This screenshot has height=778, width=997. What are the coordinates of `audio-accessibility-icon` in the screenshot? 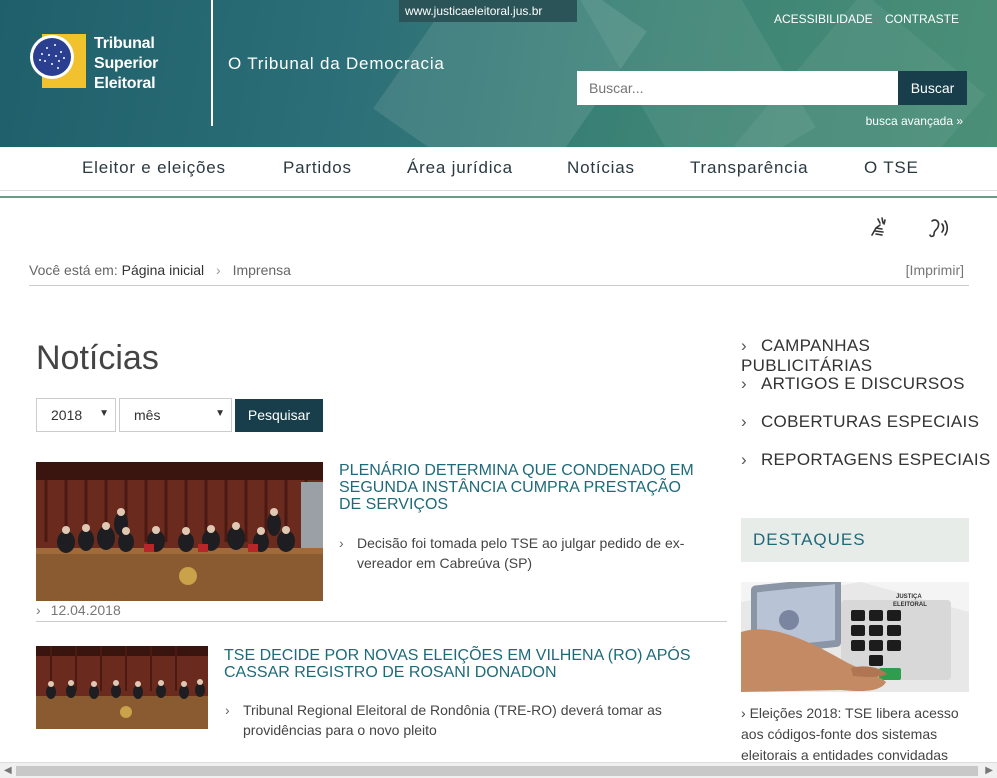 It's located at (939, 228).